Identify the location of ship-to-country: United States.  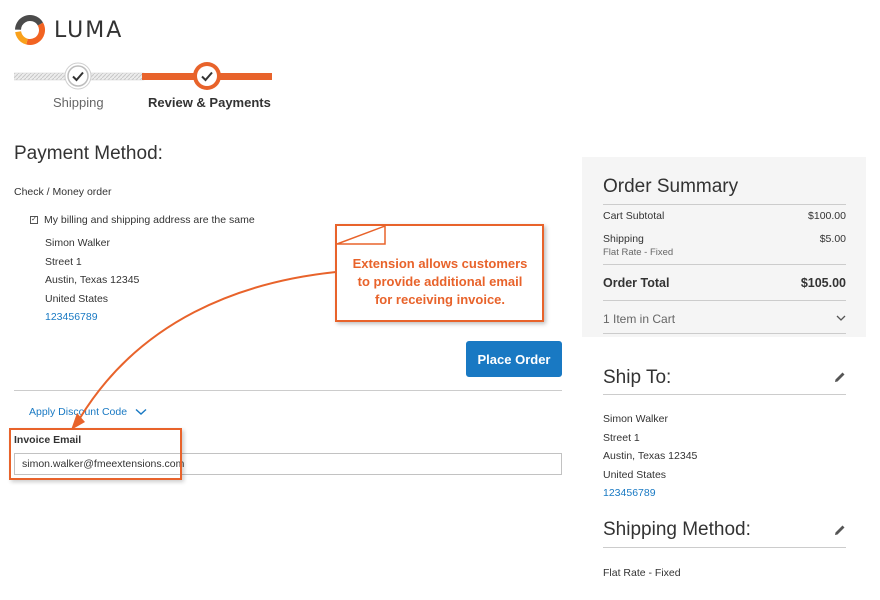
(635, 474).